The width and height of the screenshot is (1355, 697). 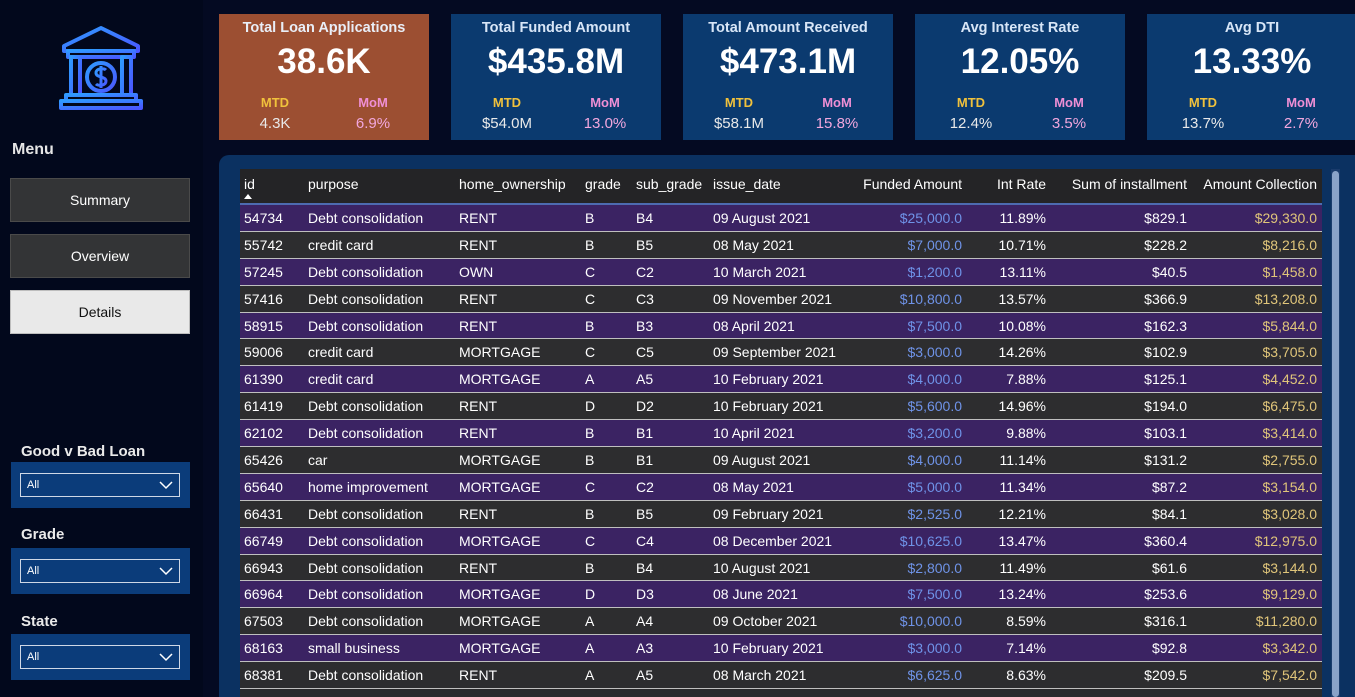 I want to click on table-cell-issue-date: 09 August 2021, so click(x=762, y=460).